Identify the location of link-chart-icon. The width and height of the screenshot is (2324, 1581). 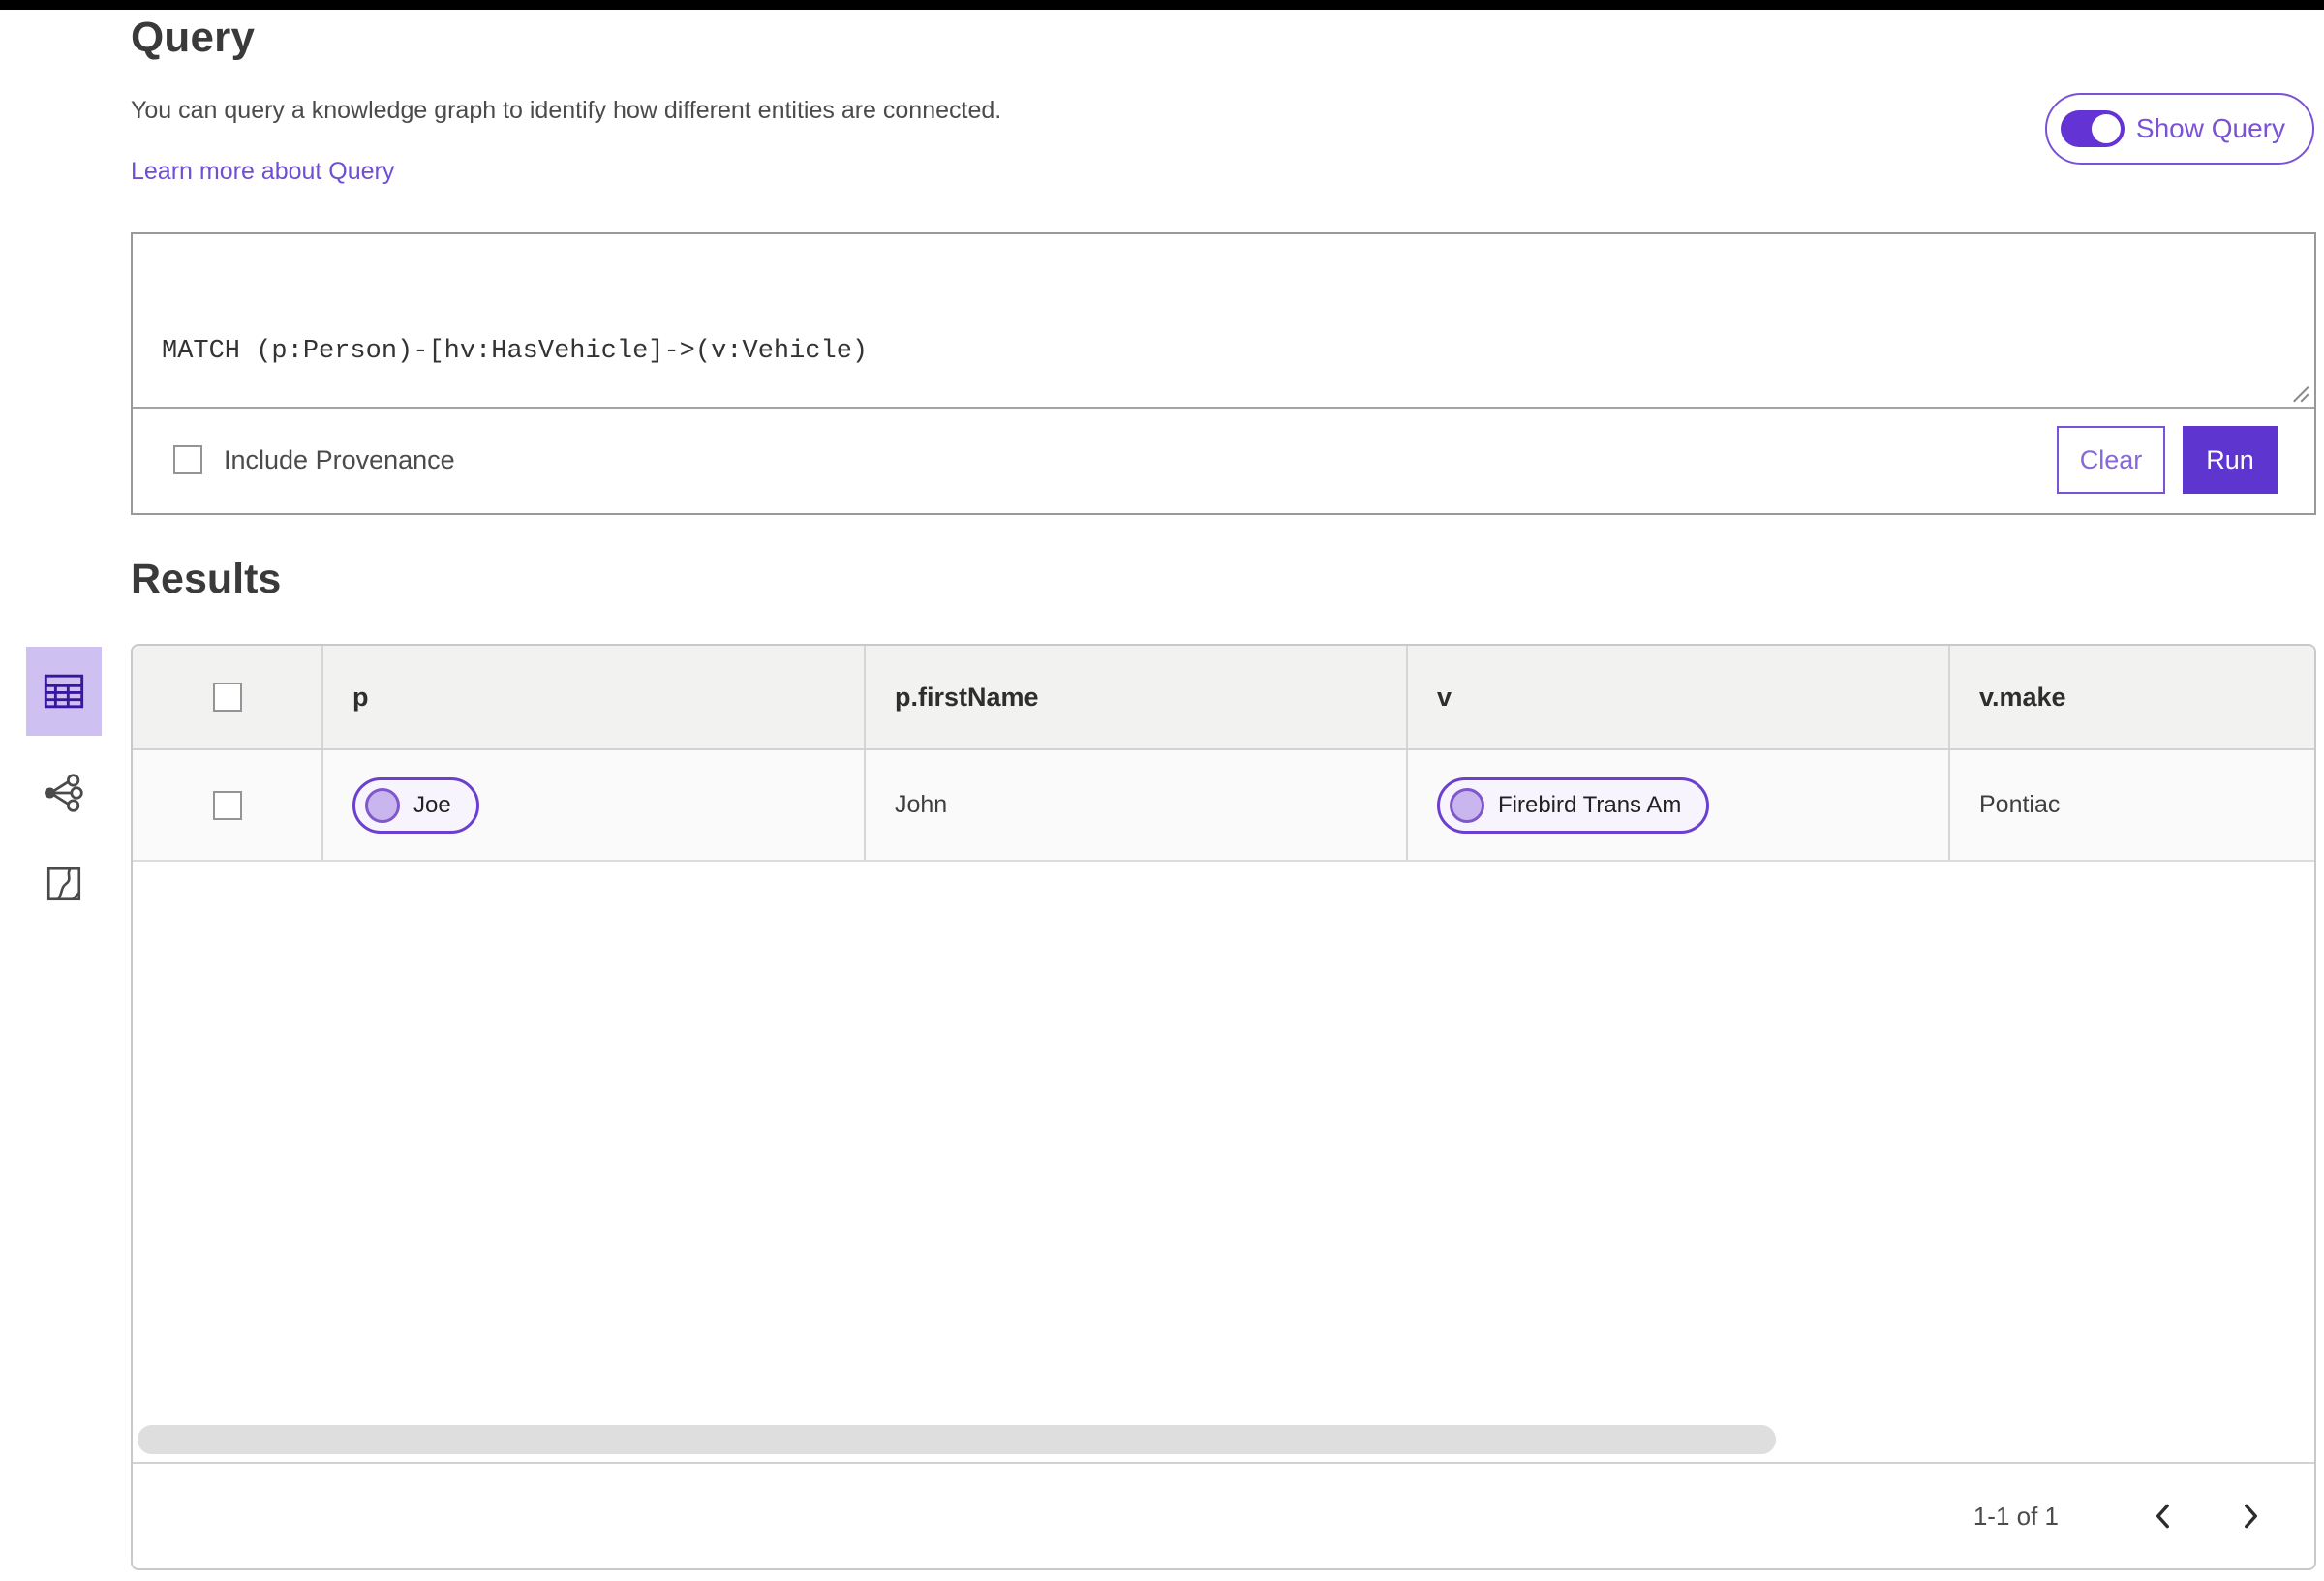
(64, 793).